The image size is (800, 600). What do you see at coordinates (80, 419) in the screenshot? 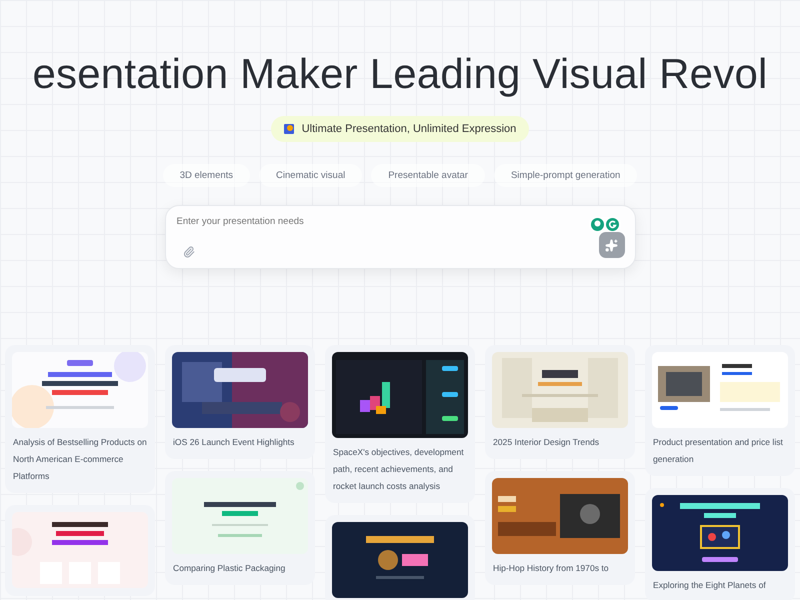
I see `template-card: Analysis of Bestselling Products on North American E-commerce Platforms` at bounding box center [80, 419].